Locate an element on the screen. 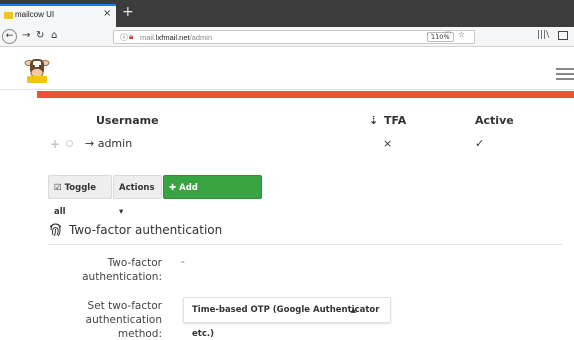  sidebar-icon is located at coordinates (563, 35).